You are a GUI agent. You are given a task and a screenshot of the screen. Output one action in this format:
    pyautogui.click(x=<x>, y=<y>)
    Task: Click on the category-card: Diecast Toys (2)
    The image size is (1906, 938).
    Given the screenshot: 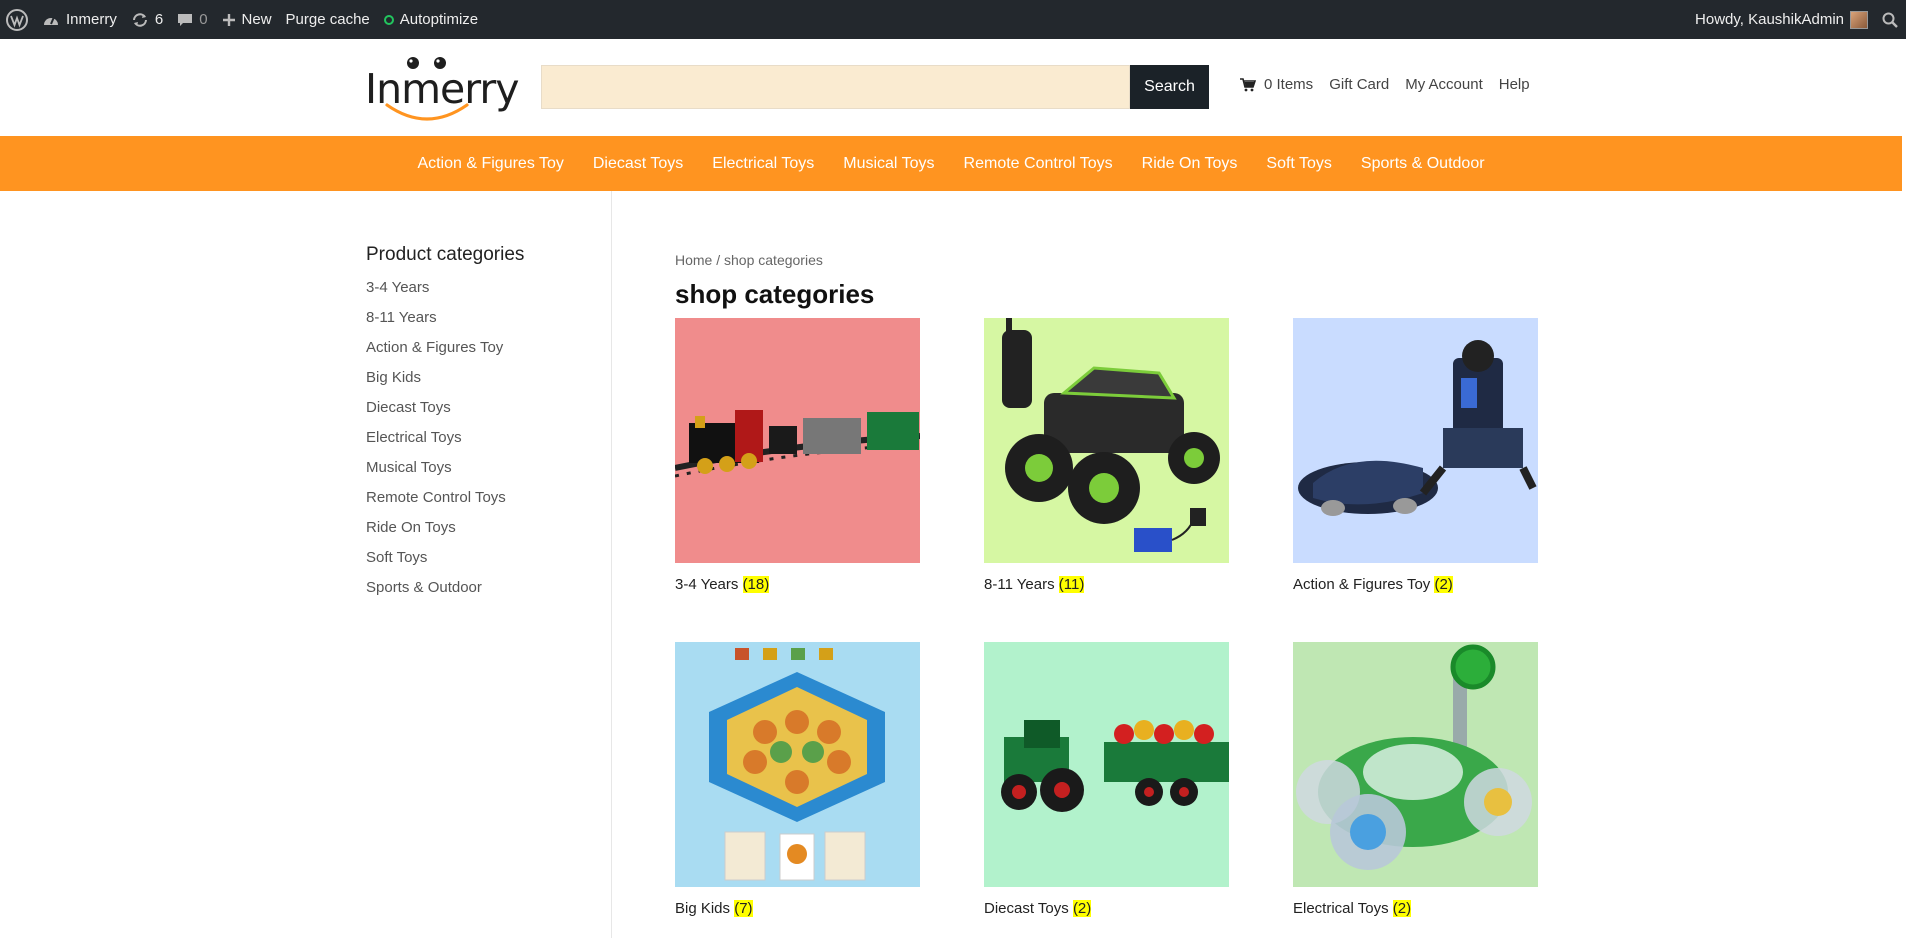 What is the action you would take?
    pyautogui.click(x=1106, y=779)
    